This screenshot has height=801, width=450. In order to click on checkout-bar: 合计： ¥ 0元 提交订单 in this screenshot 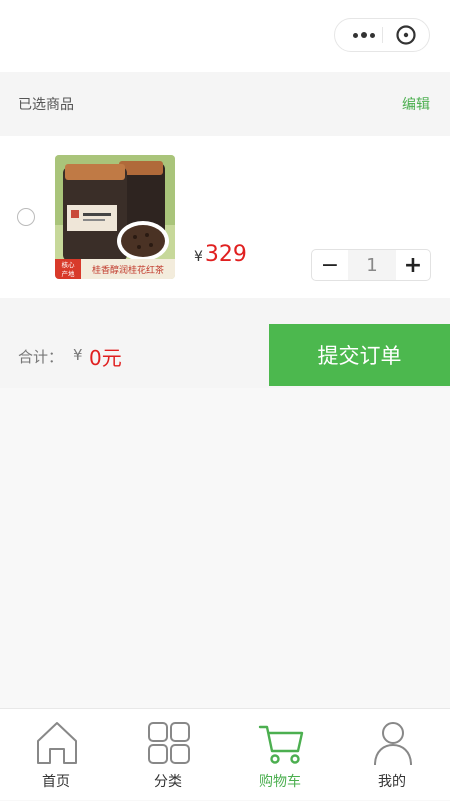, I will do `click(225, 343)`.